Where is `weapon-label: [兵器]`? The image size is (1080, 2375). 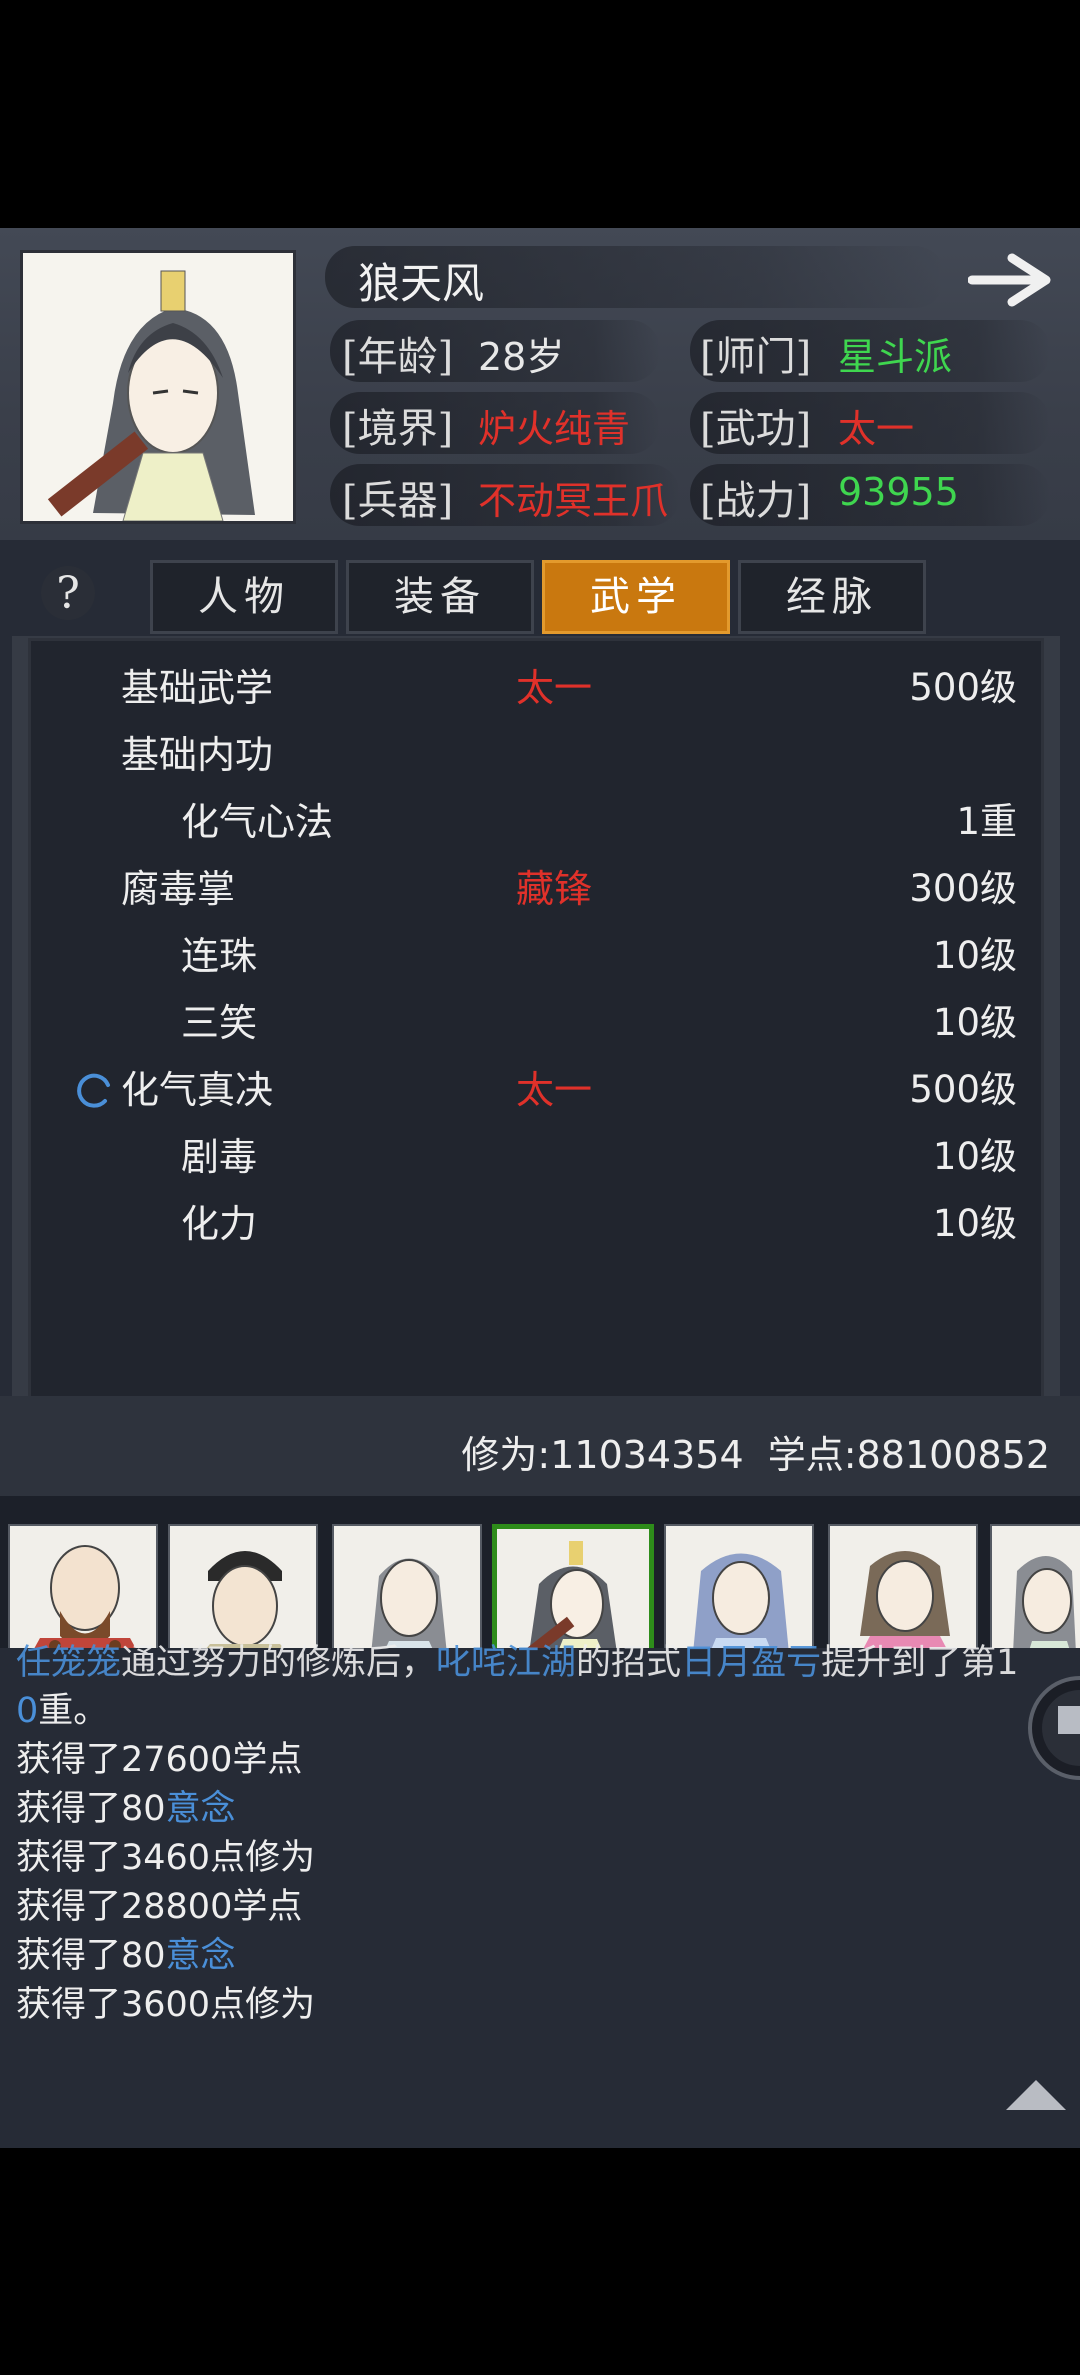
weapon-label: [兵器] is located at coordinates (398, 501).